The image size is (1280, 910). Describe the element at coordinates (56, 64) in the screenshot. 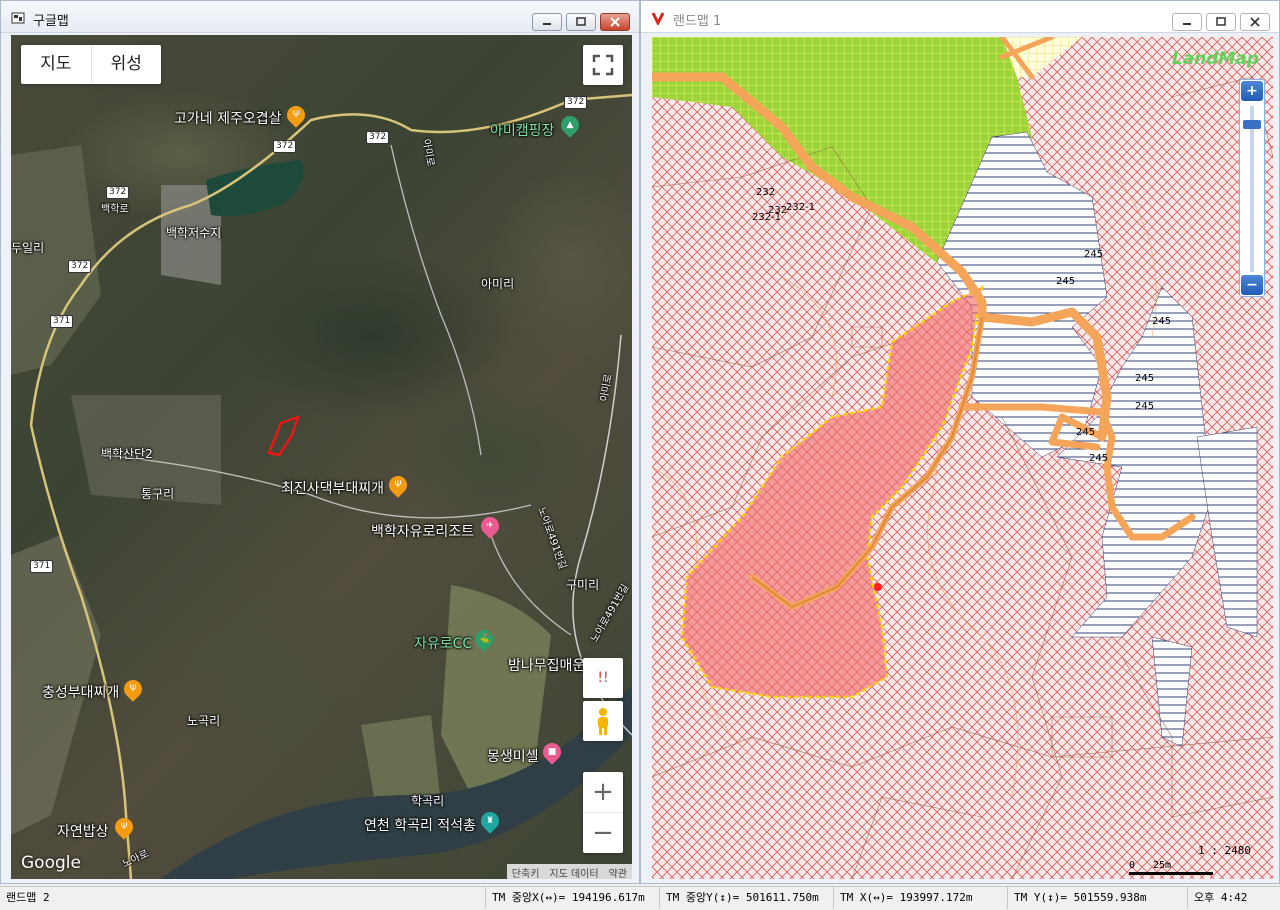

I see `map-type-map-button: 지도` at that location.